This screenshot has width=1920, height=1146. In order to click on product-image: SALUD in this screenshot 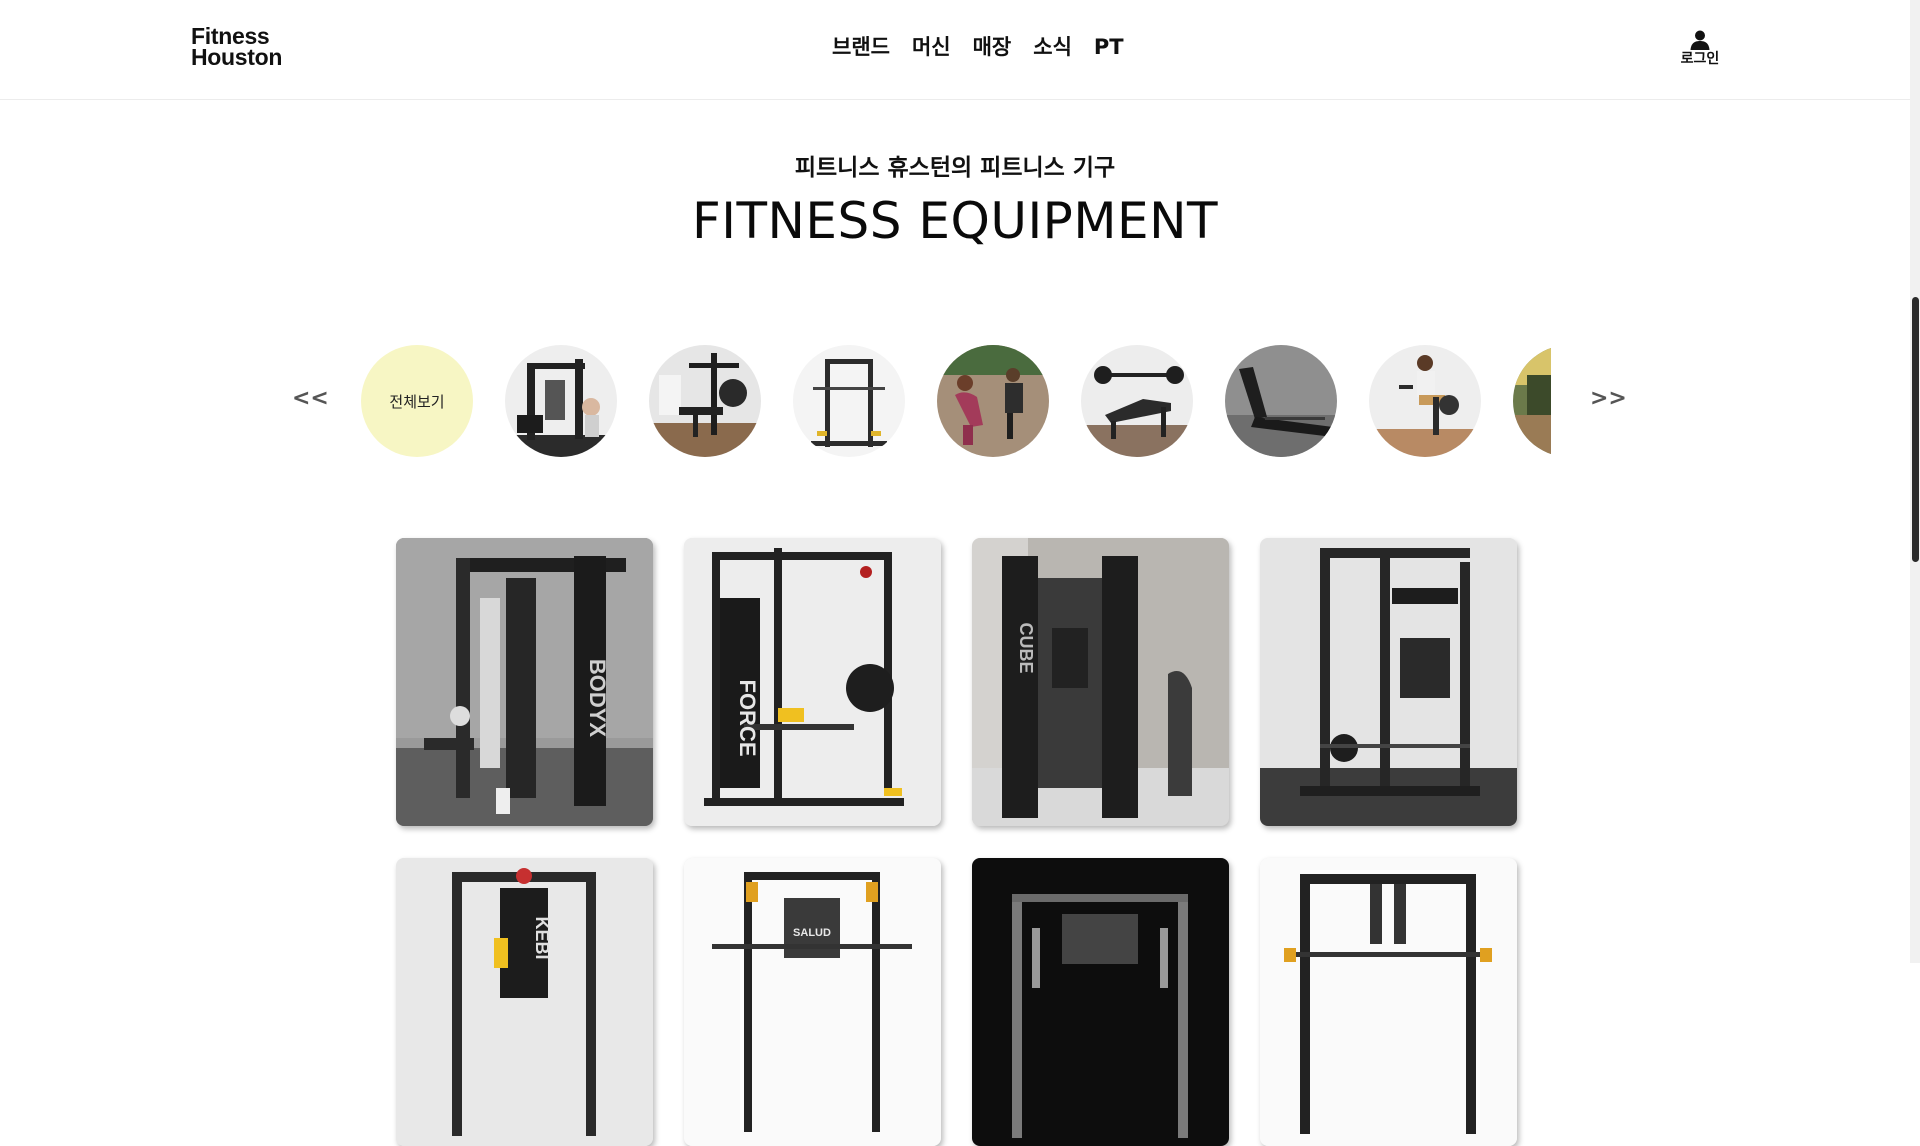, I will do `click(812, 1002)`.